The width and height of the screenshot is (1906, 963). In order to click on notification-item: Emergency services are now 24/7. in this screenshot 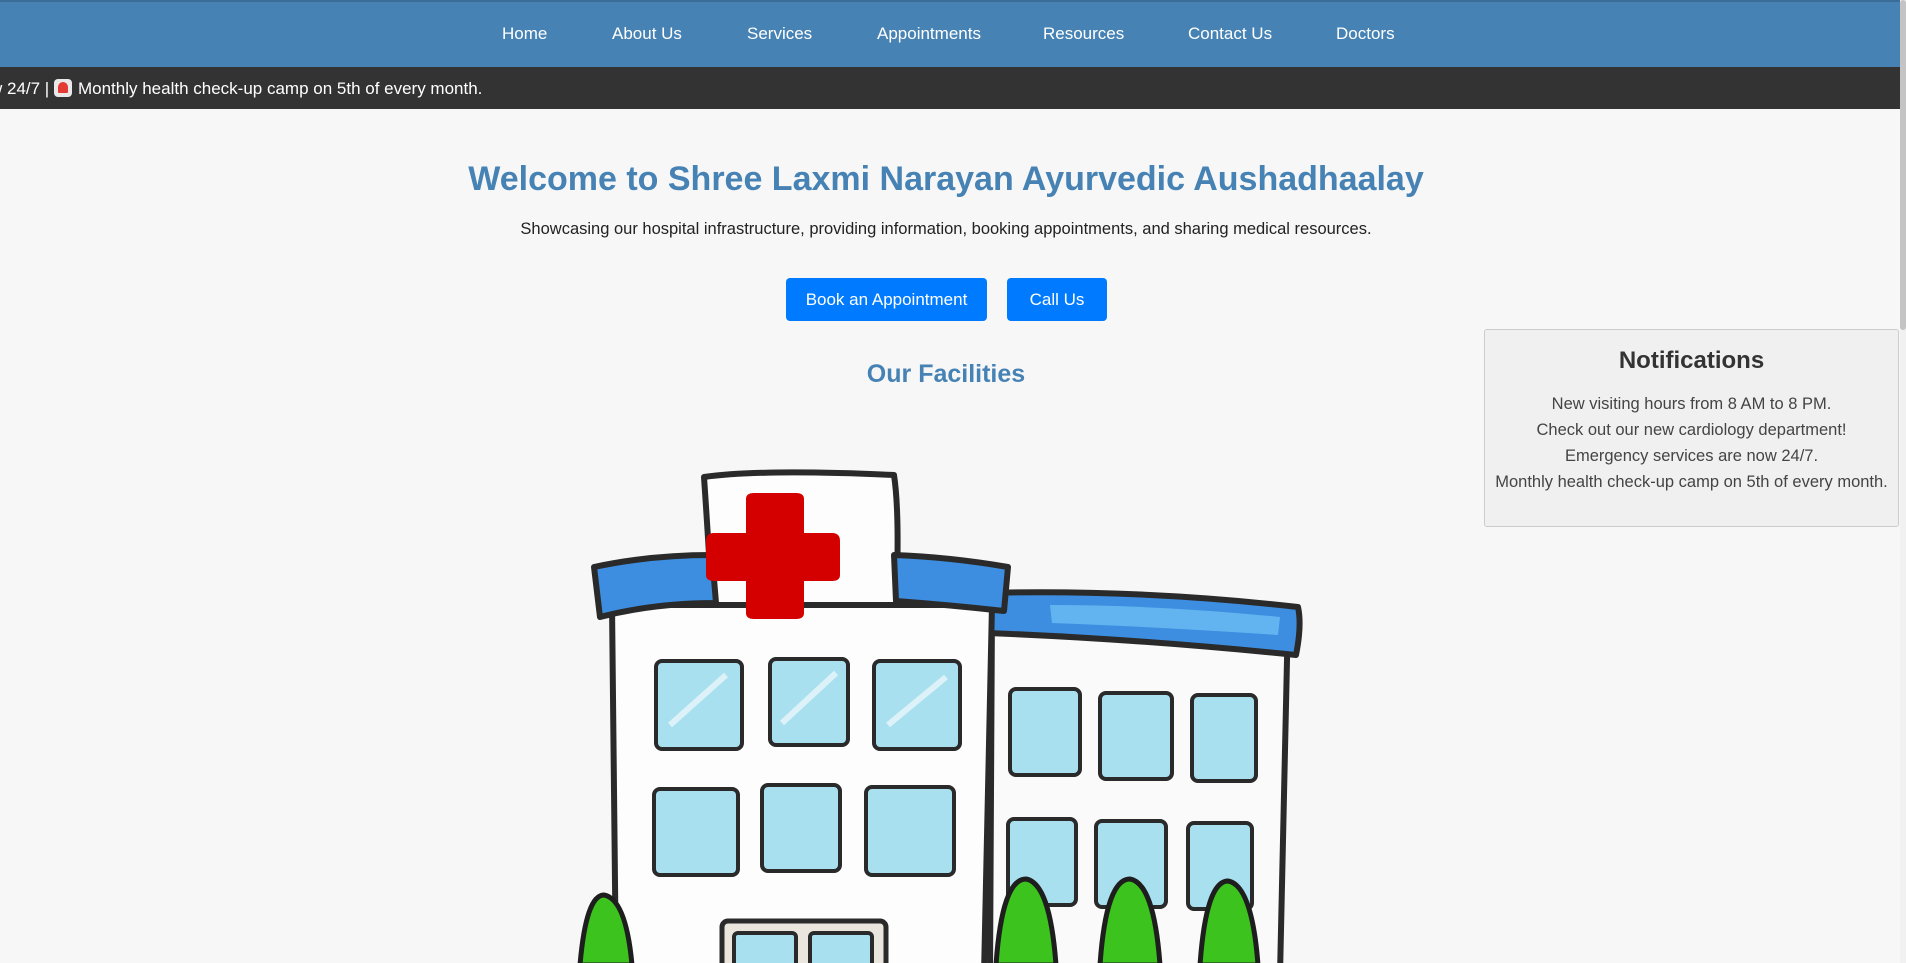, I will do `click(1691, 456)`.